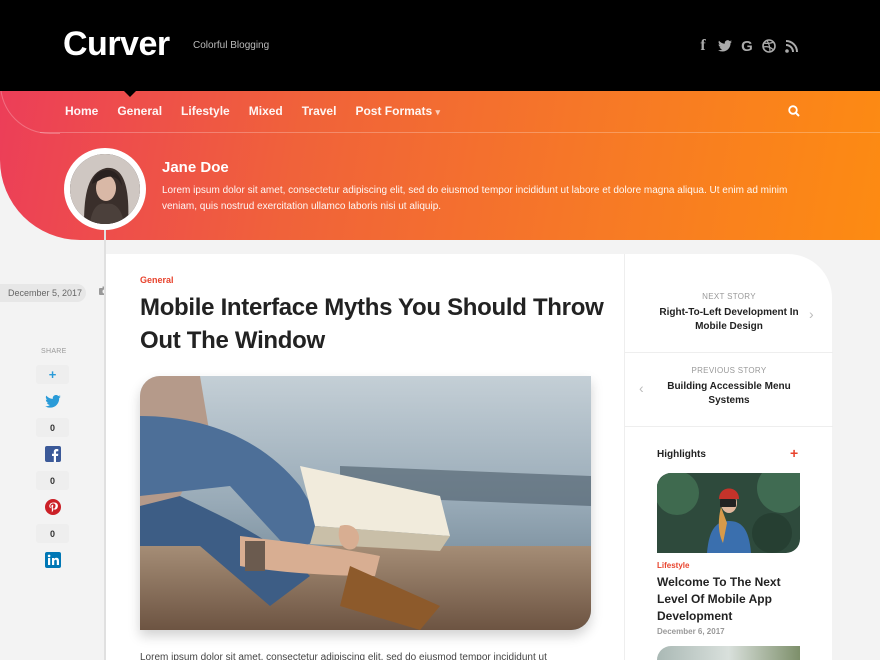 Image resolution: width=880 pixels, height=660 pixels. I want to click on chevron-down-icon: ▾, so click(438, 112).